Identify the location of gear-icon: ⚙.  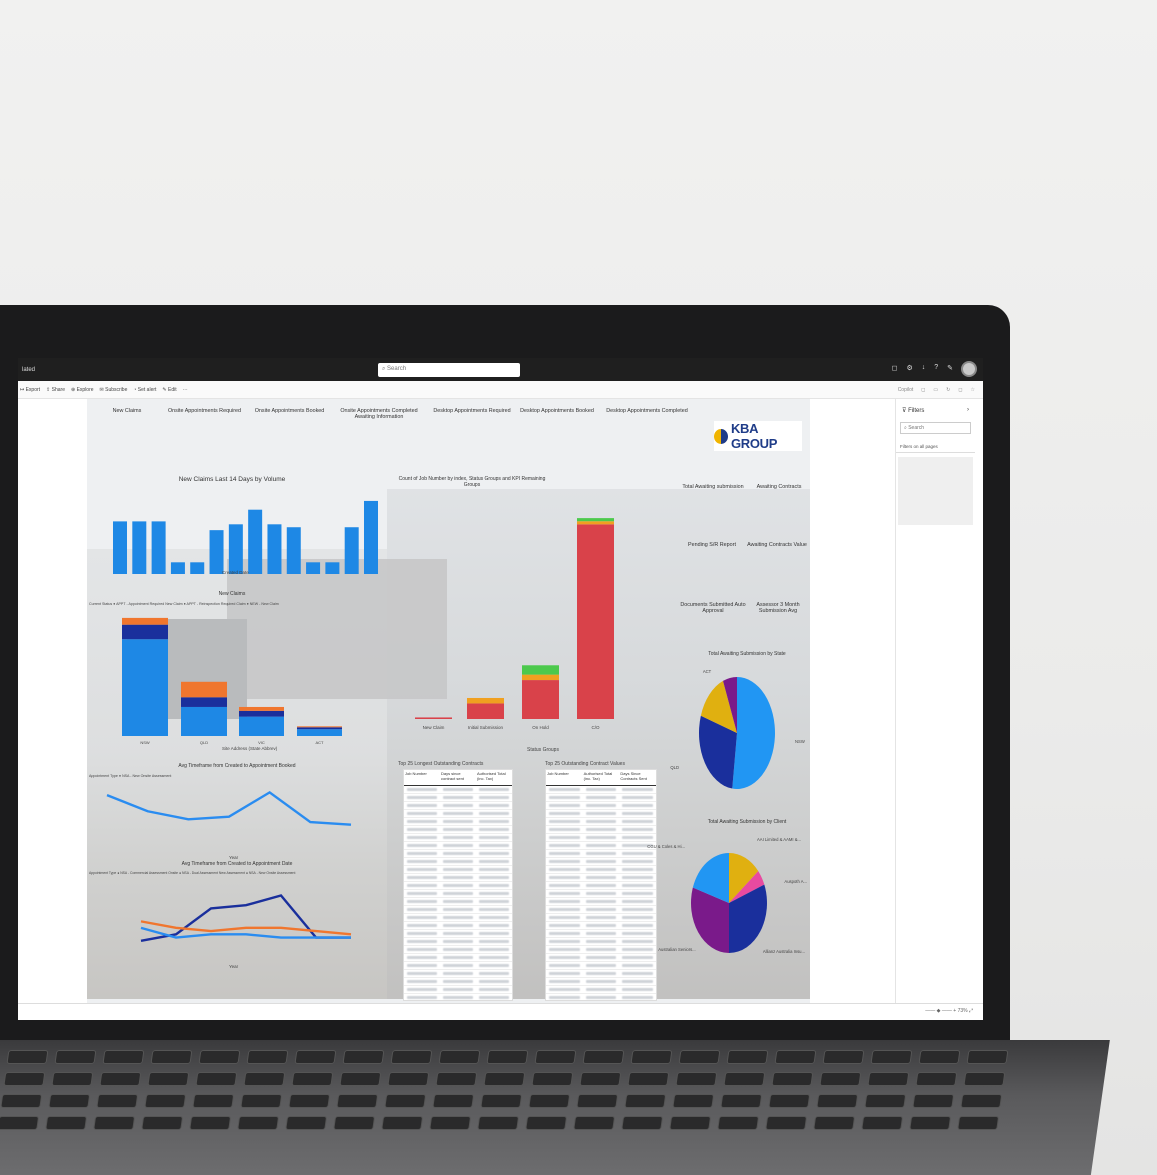
(909, 368).